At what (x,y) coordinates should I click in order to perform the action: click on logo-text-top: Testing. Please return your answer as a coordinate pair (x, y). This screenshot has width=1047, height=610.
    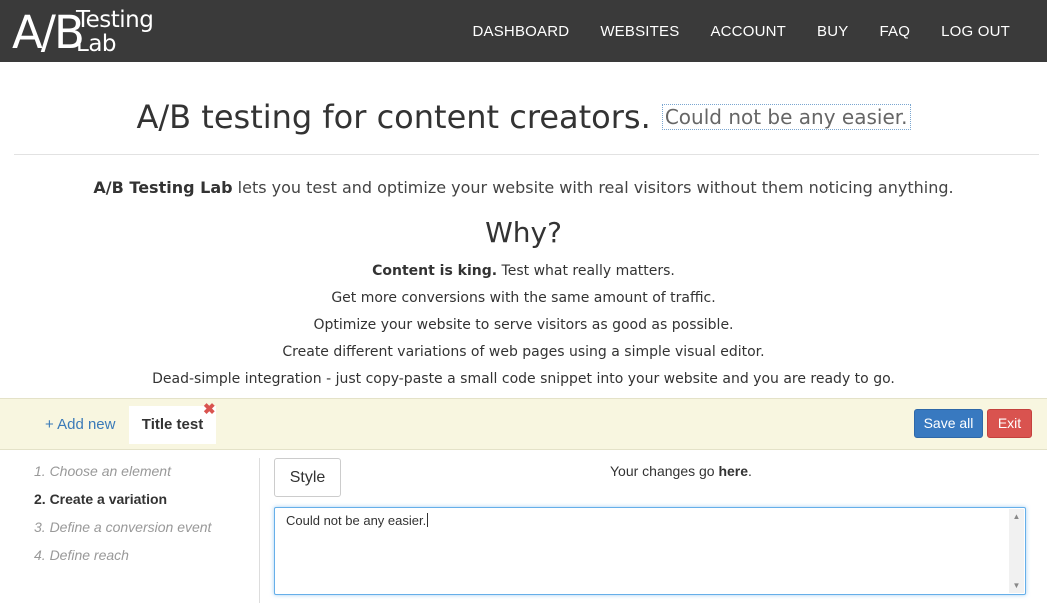
    Looking at the image, I should click on (115, 20).